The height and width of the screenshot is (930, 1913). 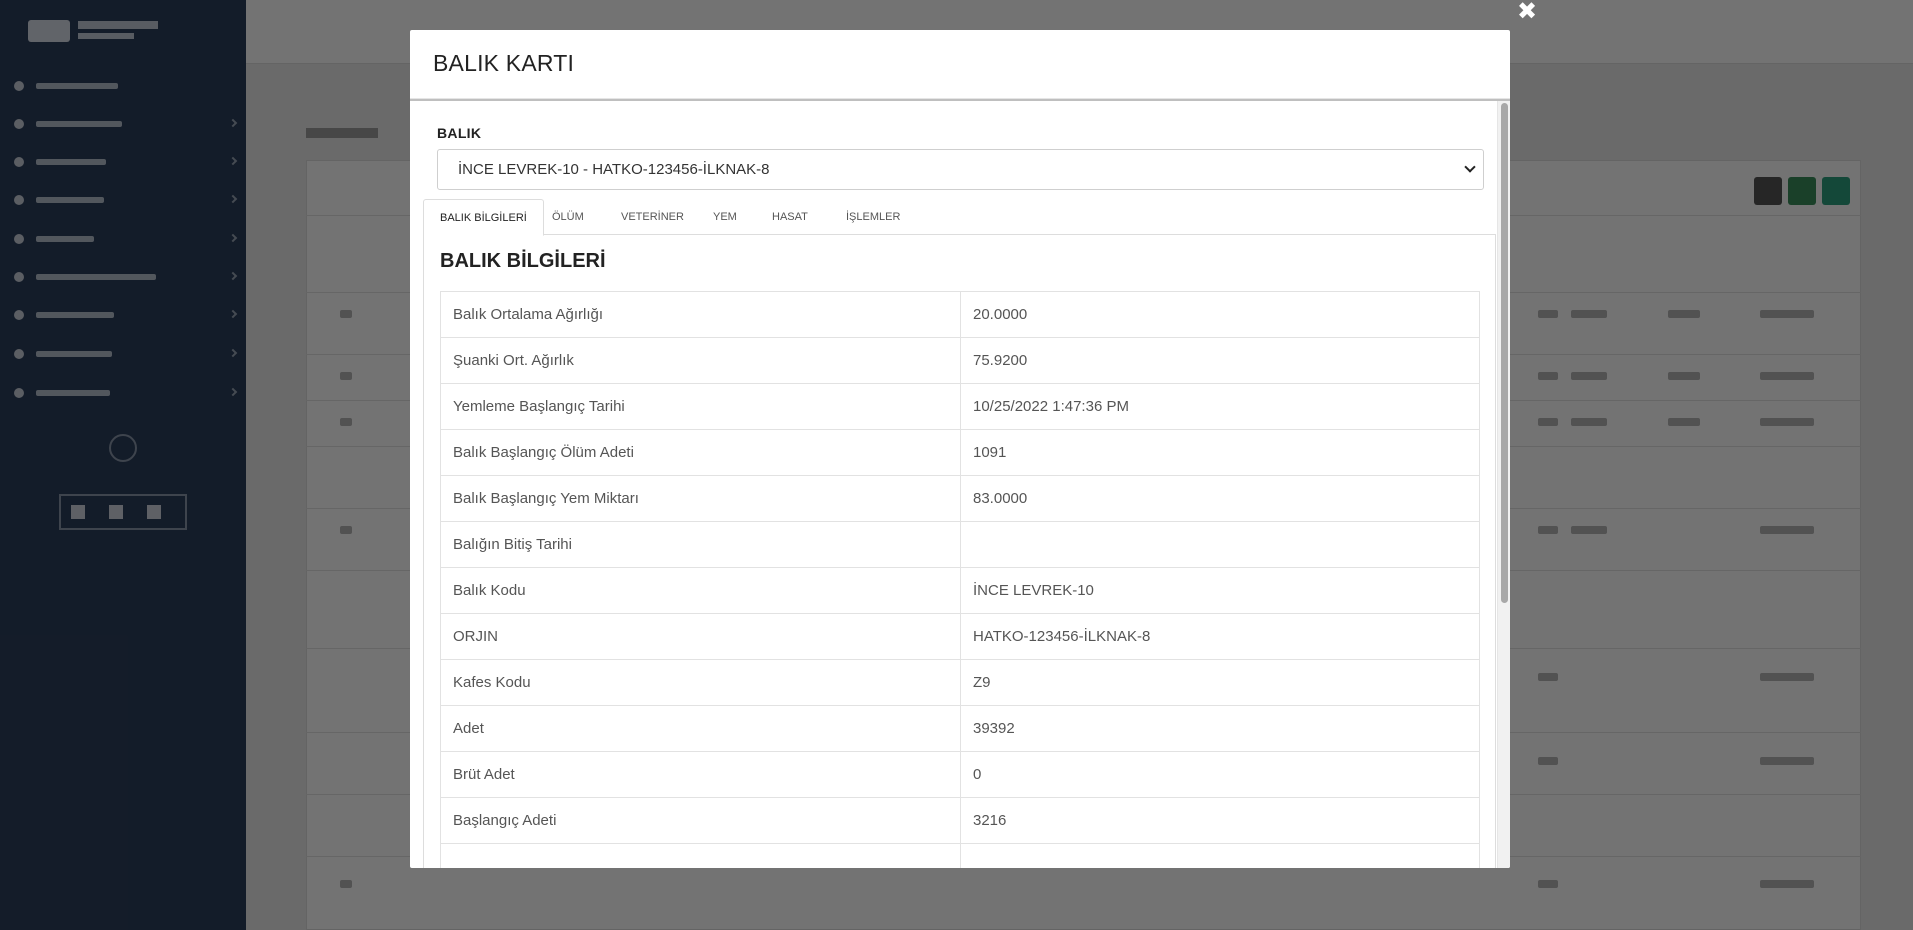 I want to click on table-row: Adet 39392, so click(x=960, y=728).